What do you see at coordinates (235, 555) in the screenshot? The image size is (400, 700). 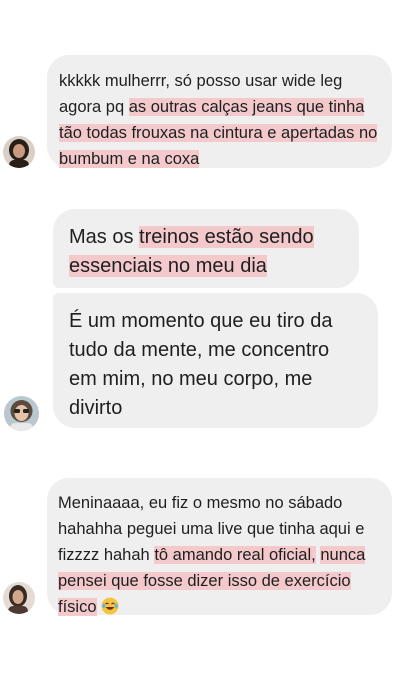 I see `message-3-highlight-1: tô amando real oficial,` at bounding box center [235, 555].